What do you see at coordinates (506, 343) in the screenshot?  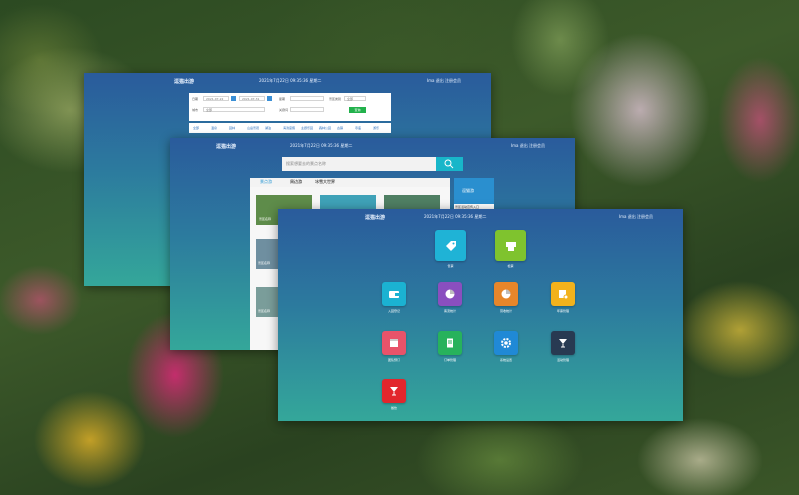 I see `gear-icon` at bounding box center [506, 343].